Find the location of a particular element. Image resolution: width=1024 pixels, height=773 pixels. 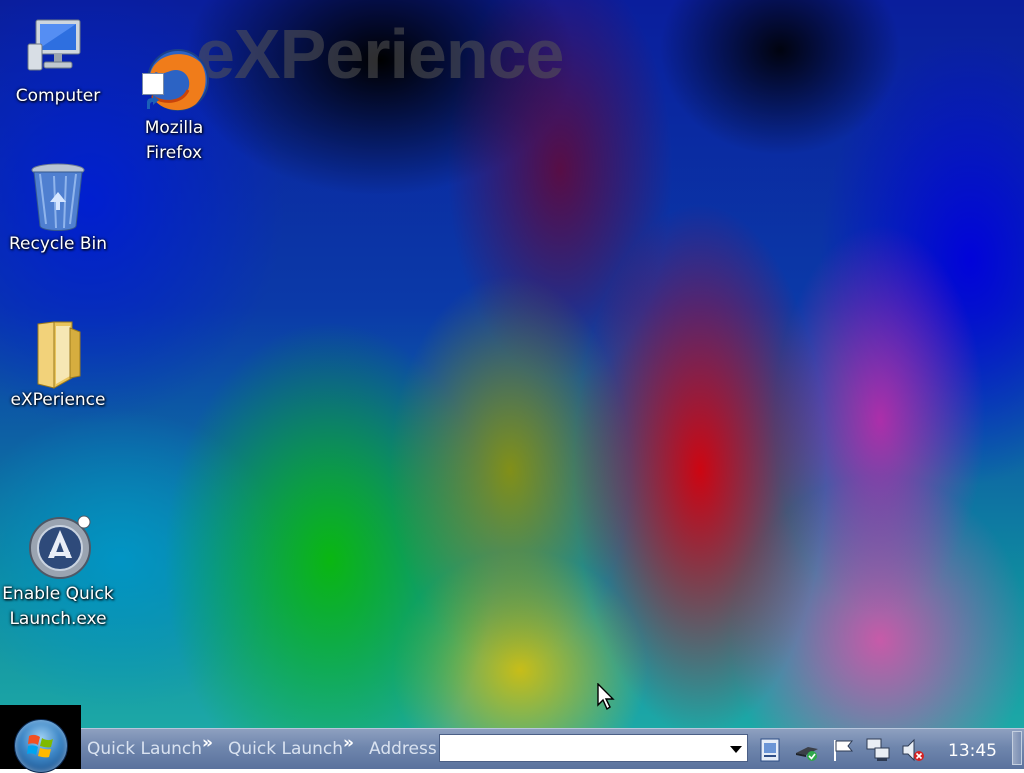

desktop-icon-recycle-bin: Recycle Bin is located at coordinates (58, 209).